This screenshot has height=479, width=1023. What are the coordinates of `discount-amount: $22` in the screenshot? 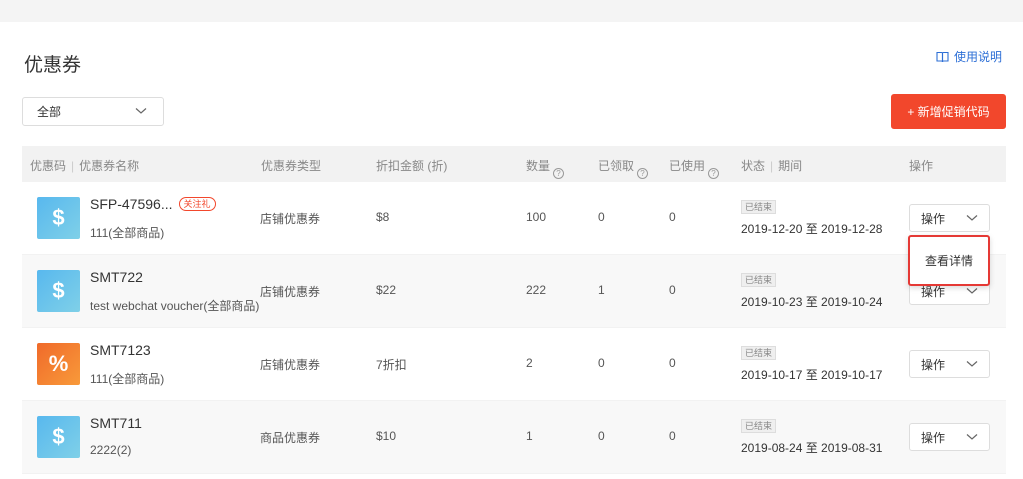 It's located at (386, 290).